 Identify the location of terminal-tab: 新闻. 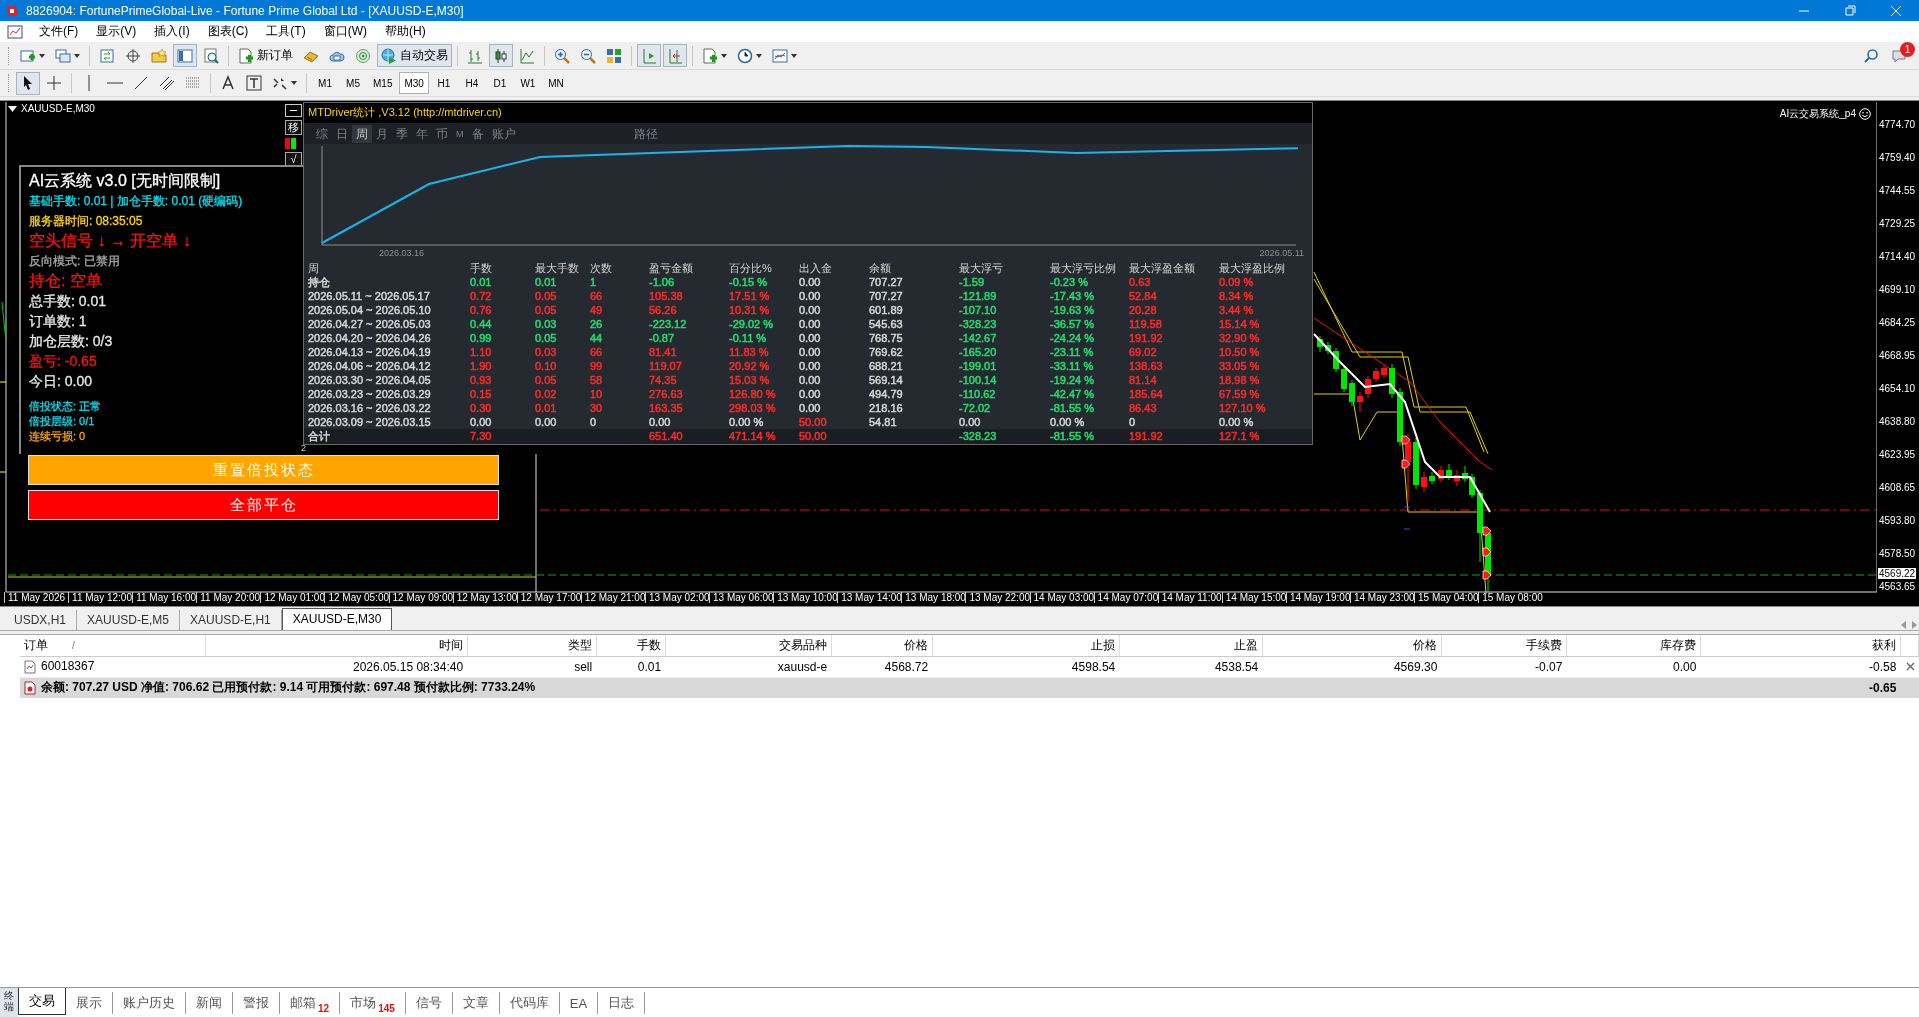
(209, 1003).